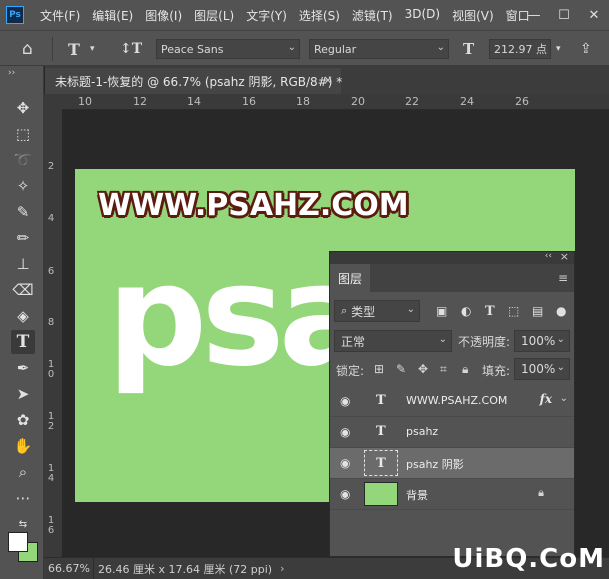  I want to click on canvas-headline-text: WWW.PSAHZ.COM, so click(253, 205).